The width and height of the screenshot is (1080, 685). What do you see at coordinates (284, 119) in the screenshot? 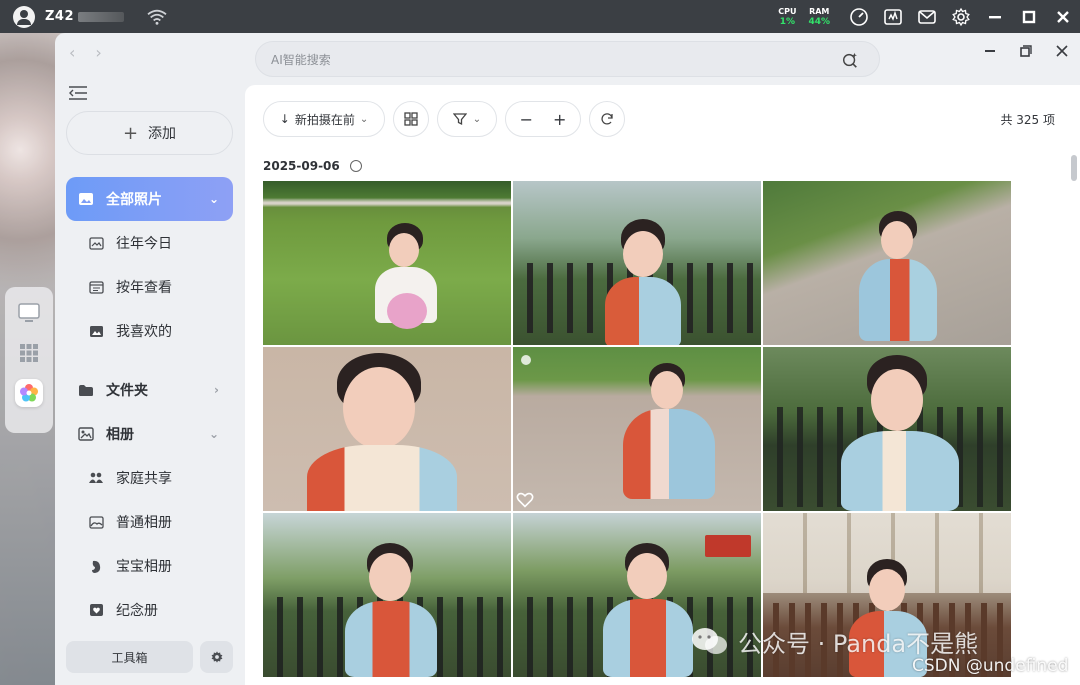
I see `arrow-down-icon: ↓` at bounding box center [284, 119].